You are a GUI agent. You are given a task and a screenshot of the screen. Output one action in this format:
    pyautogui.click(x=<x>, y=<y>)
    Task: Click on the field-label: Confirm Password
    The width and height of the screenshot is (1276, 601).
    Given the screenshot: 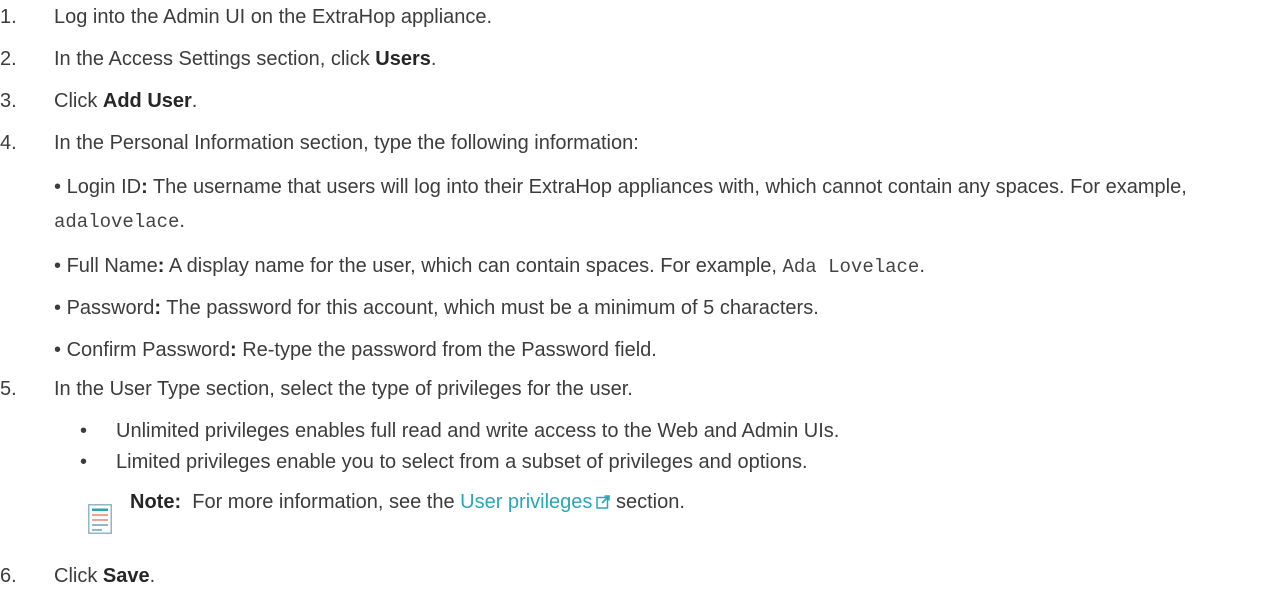 What is the action you would take?
    pyautogui.click(x=148, y=350)
    